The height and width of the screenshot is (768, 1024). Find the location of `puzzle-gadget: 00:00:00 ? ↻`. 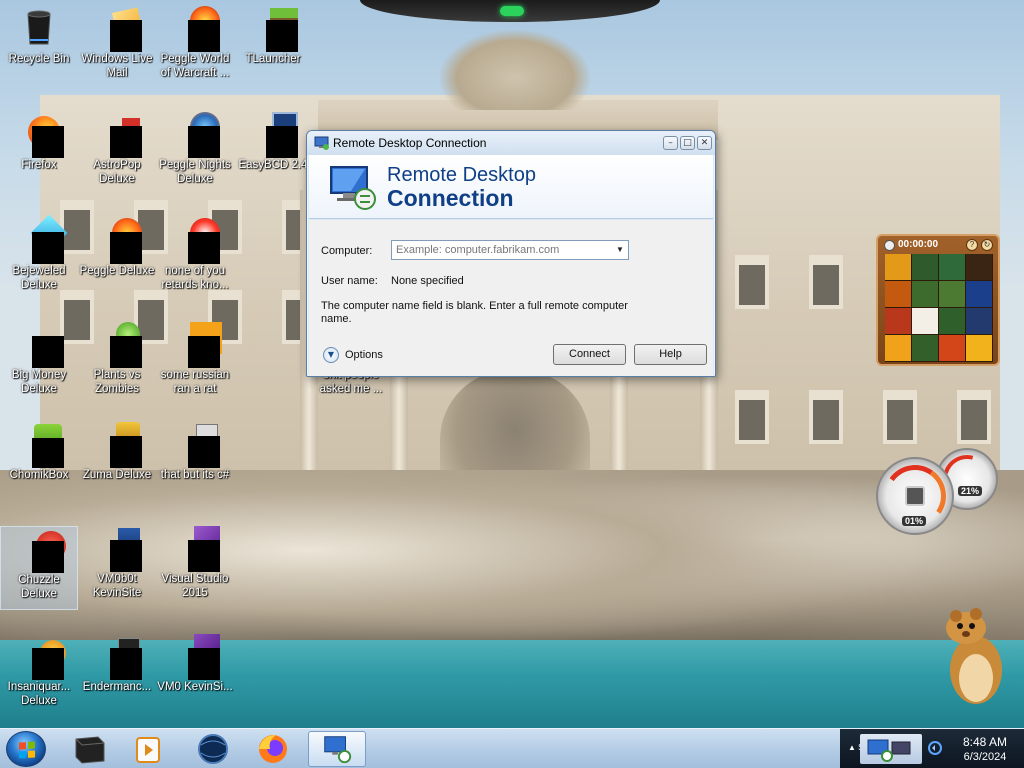

puzzle-gadget: 00:00:00 ? ↻ is located at coordinates (938, 300).